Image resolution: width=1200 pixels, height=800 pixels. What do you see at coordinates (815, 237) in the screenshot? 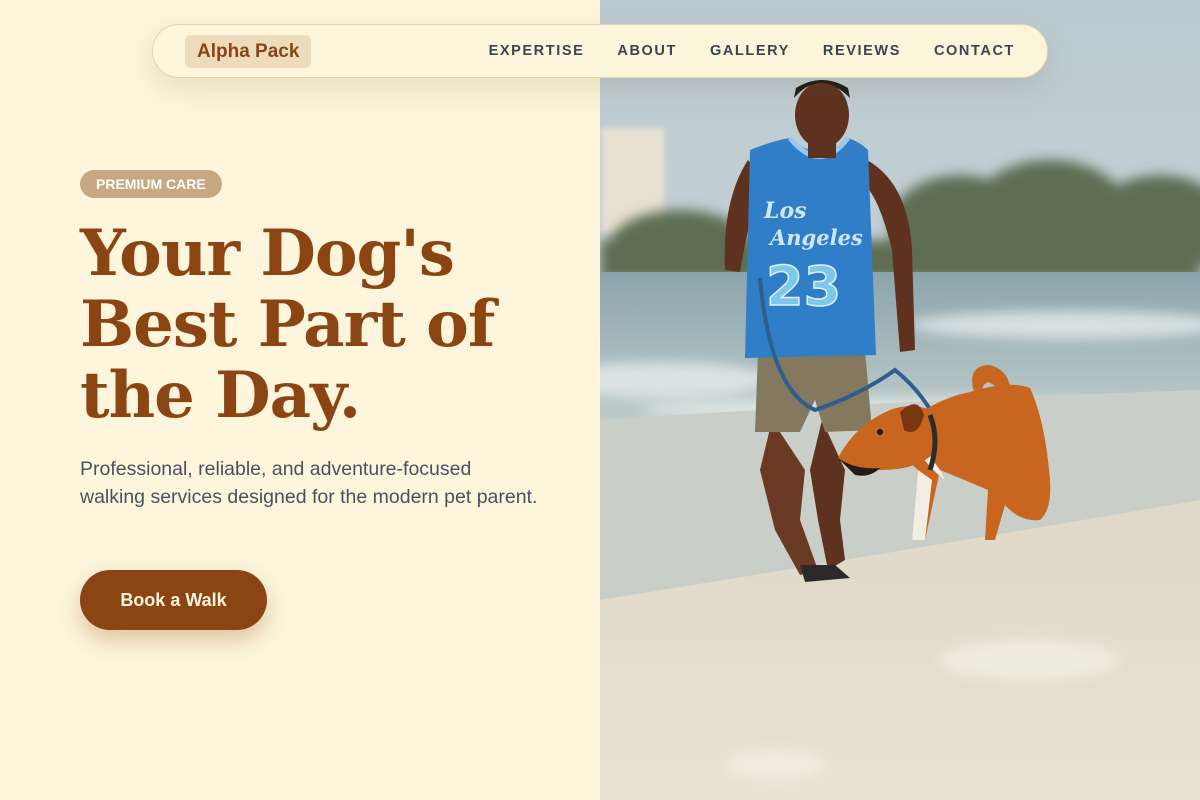
I see `svg-text: Angeles` at bounding box center [815, 237].